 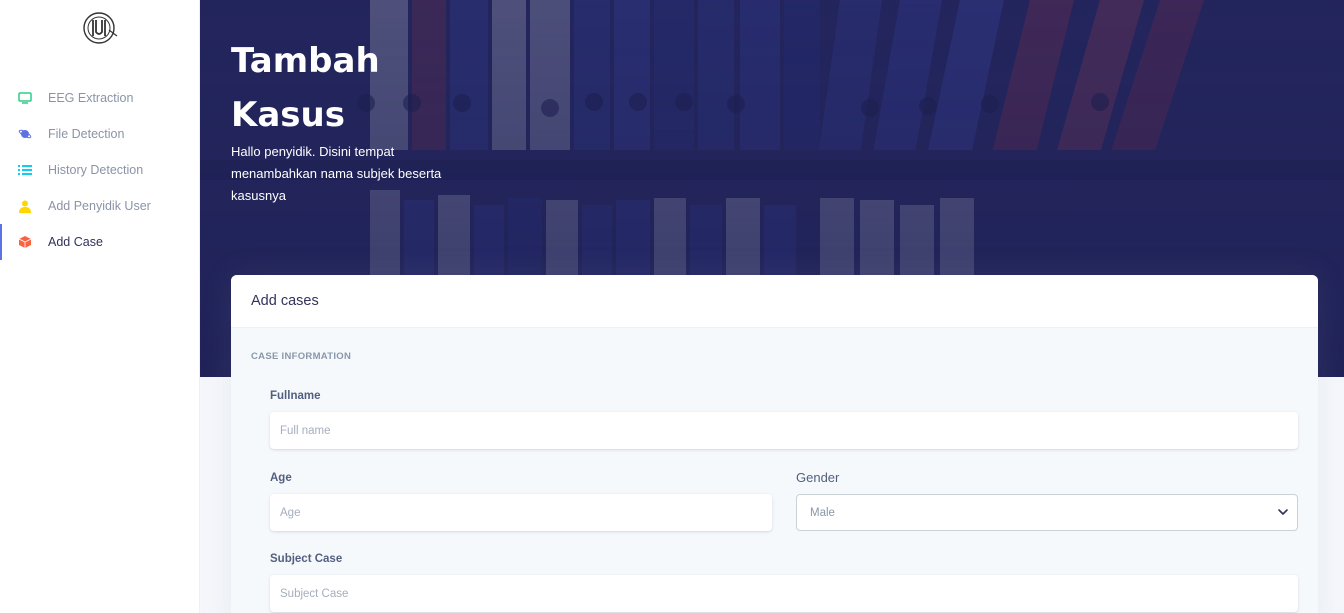 What do you see at coordinates (96, 170) in the screenshot?
I see `sidebar-item-label: History Detection` at bounding box center [96, 170].